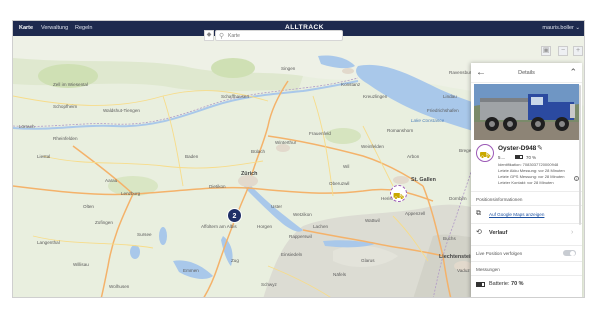  Describe the element at coordinates (27, 126) in the screenshot. I see `map-label: Lörrach` at that location.